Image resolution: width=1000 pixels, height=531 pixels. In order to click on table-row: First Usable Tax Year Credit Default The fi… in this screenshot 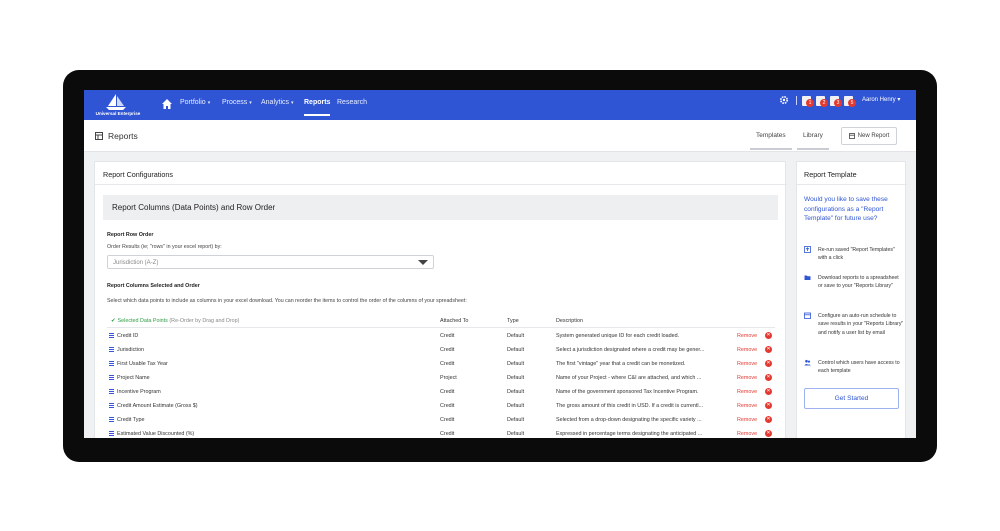, I will do `click(441, 364)`.